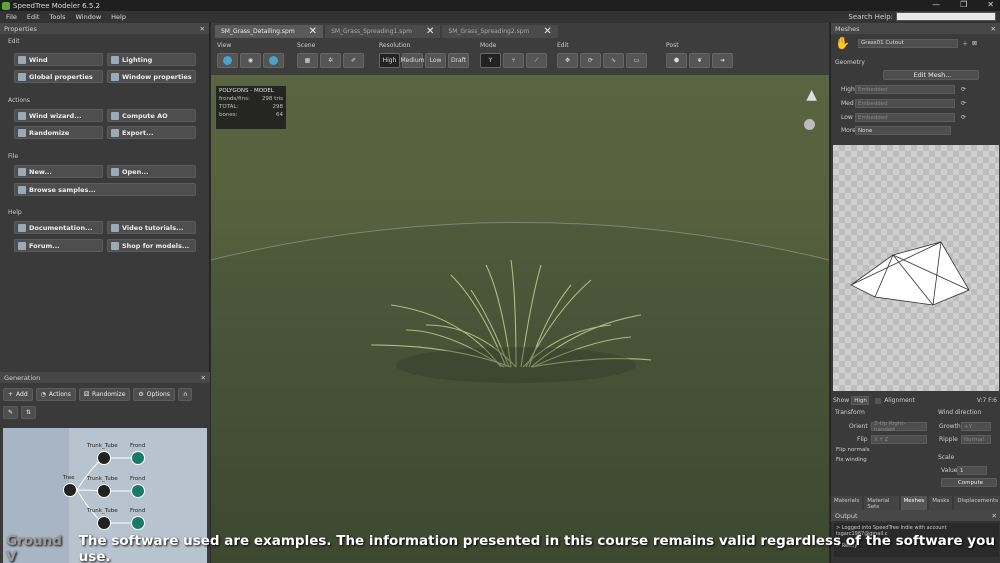  Describe the element at coordinates (89, 17) in the screenshot. I see `menu-window: Window` at that location.